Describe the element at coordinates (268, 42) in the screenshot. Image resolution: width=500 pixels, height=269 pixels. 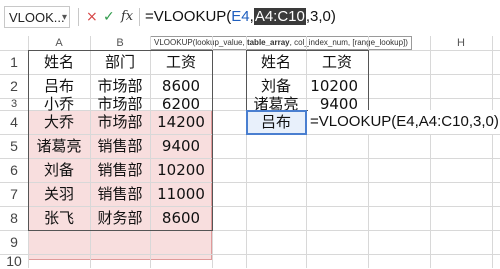
I see `tooltip-current-arg: table_array` at that location.